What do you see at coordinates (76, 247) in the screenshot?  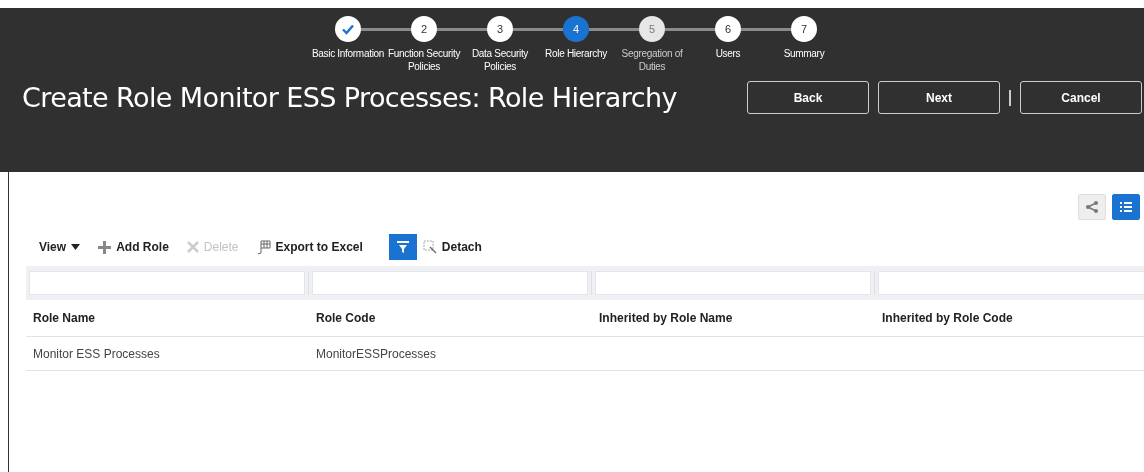 I see `caret-icon` at bounding box center [76, 247].